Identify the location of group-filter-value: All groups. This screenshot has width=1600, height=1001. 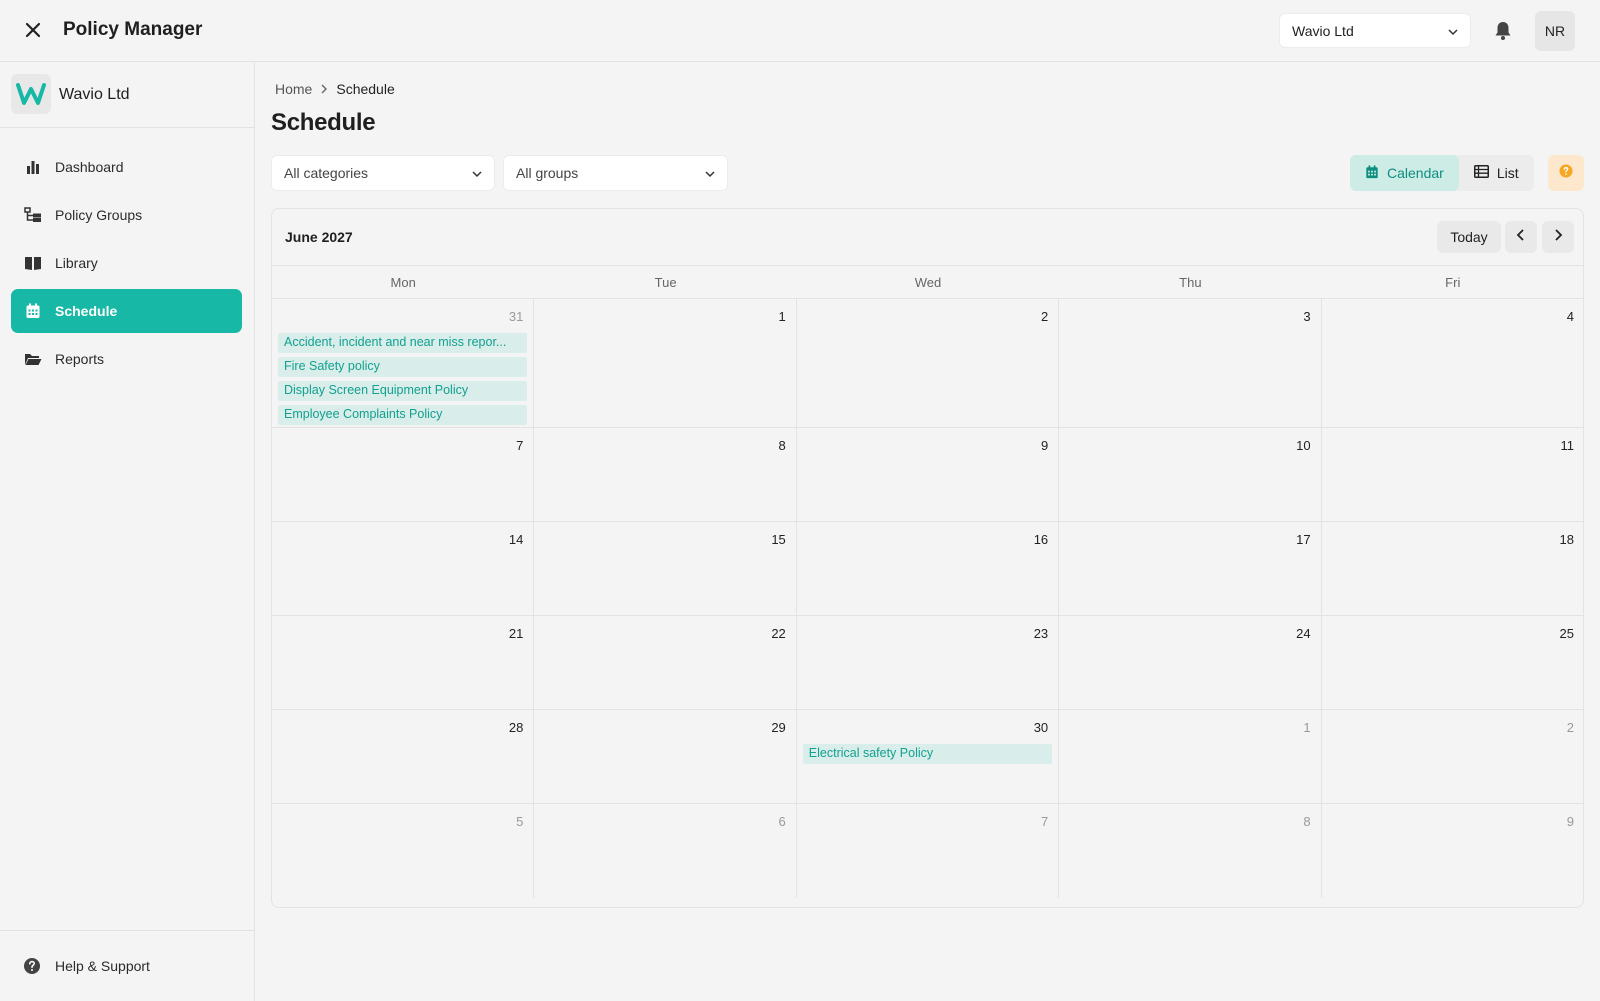
(547, 173).